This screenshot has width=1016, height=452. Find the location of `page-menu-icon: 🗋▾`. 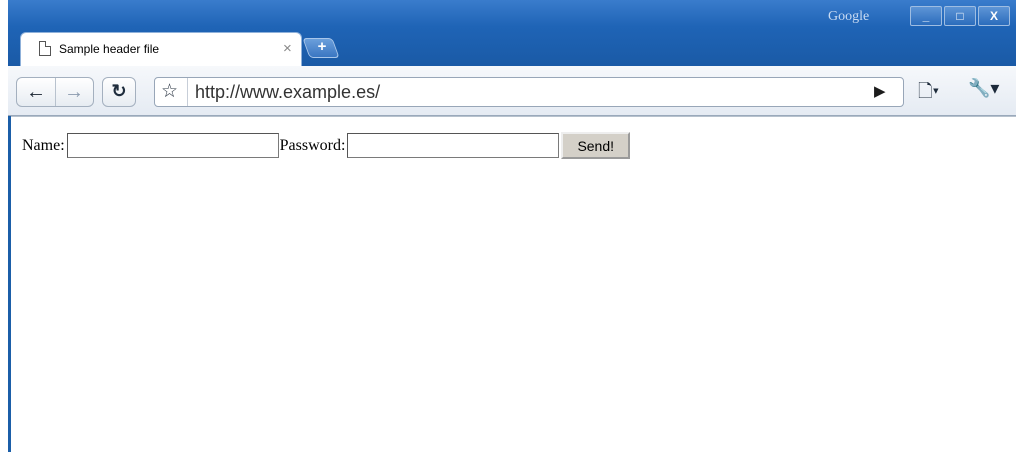

page-menu-icon: 🗋▾ is located at coordinates (928, 94).